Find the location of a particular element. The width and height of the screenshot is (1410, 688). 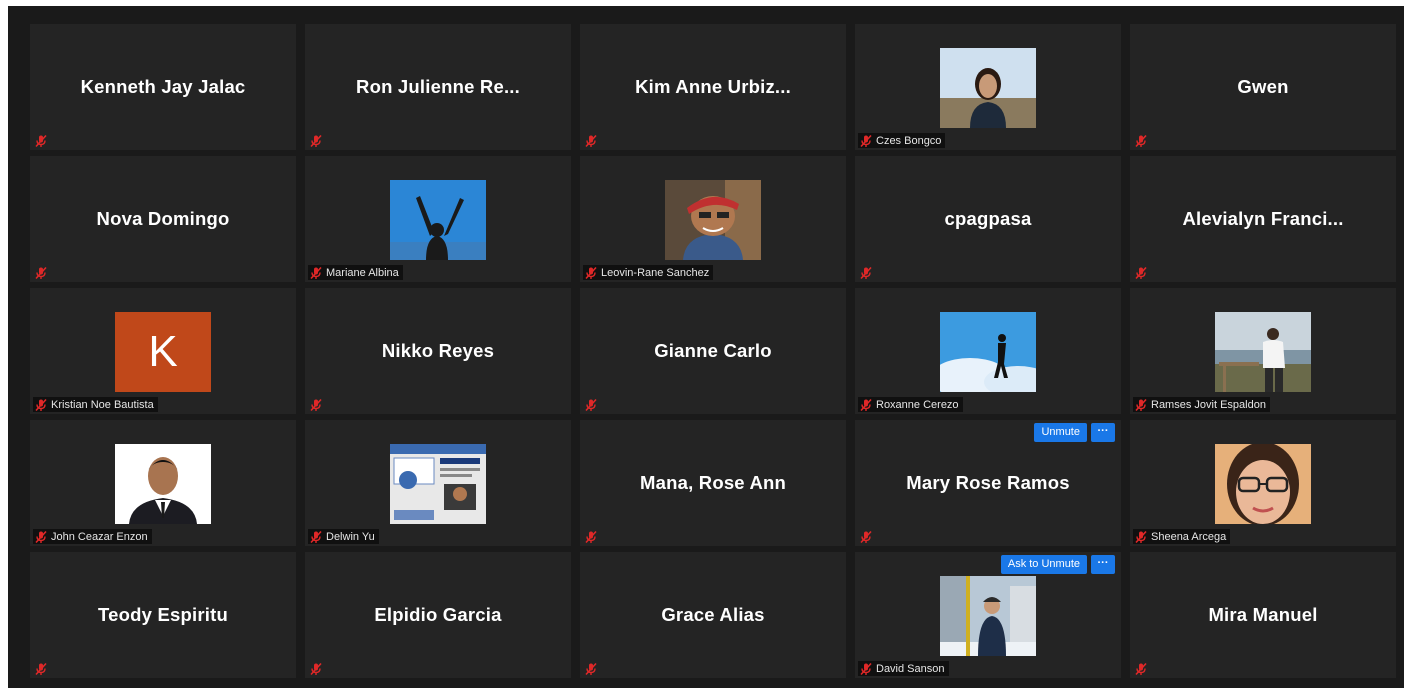

name-bar: David Sanson is located at coordinates (903, 668).